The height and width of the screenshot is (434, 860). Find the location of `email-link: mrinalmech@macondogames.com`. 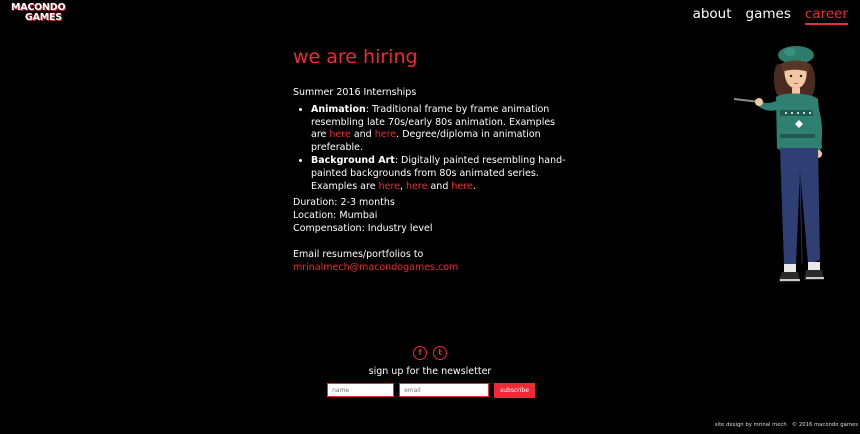

email-link: mrinalmech@macondogames.com is located at coordinates (375, 267).